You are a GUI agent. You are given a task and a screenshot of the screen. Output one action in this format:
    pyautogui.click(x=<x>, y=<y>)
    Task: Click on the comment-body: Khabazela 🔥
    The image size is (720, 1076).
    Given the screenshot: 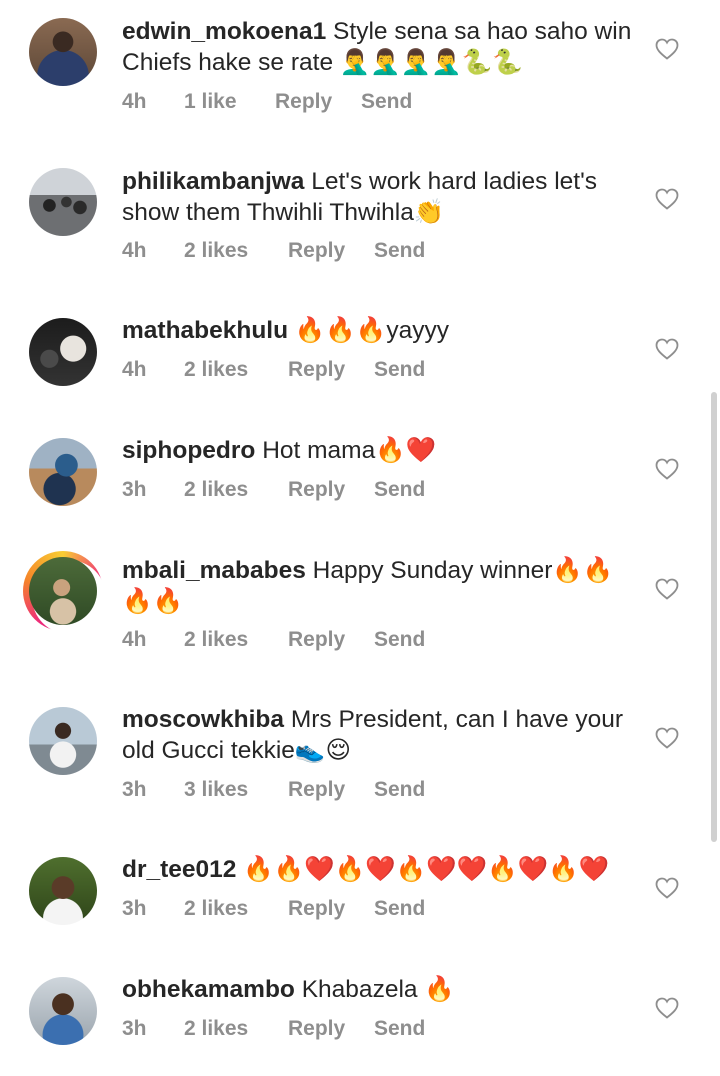 What is the action you would take?
    pyautogui.click(x=378, y=989)
    